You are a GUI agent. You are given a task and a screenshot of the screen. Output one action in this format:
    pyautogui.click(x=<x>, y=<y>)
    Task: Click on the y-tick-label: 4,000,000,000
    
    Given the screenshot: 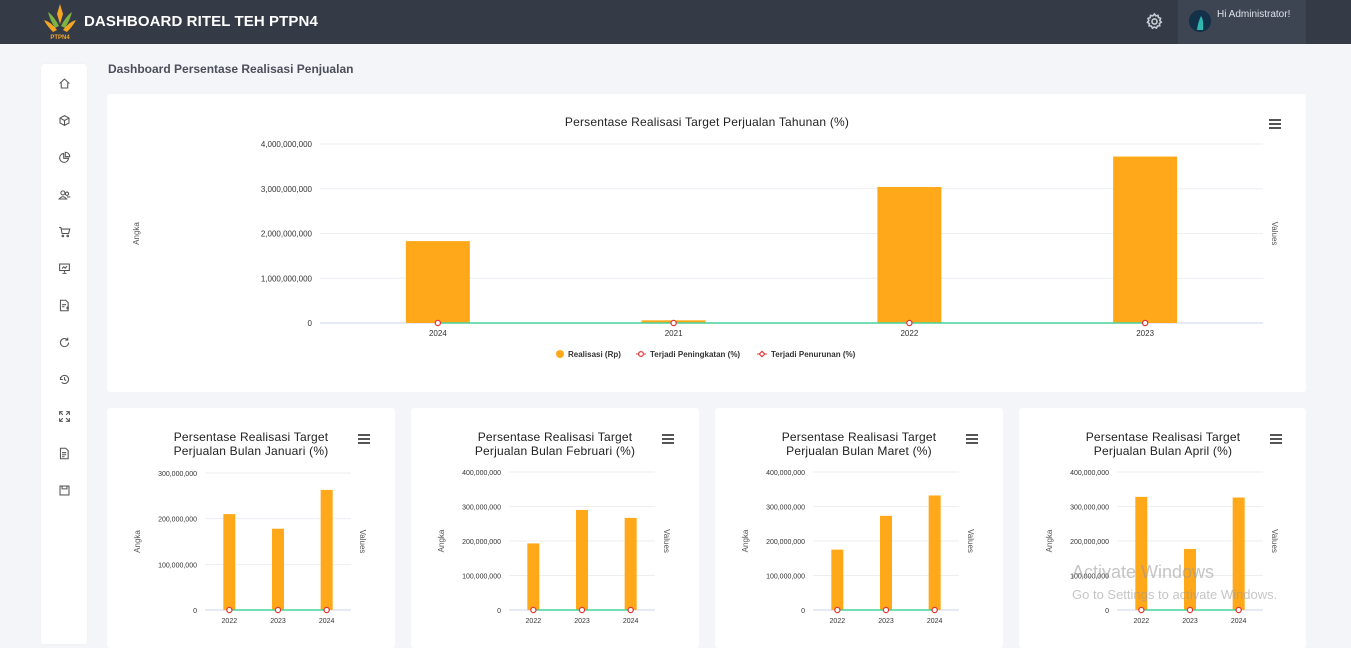 What is the action you would take?
    pyautogui.click(x=287, y=144)
    